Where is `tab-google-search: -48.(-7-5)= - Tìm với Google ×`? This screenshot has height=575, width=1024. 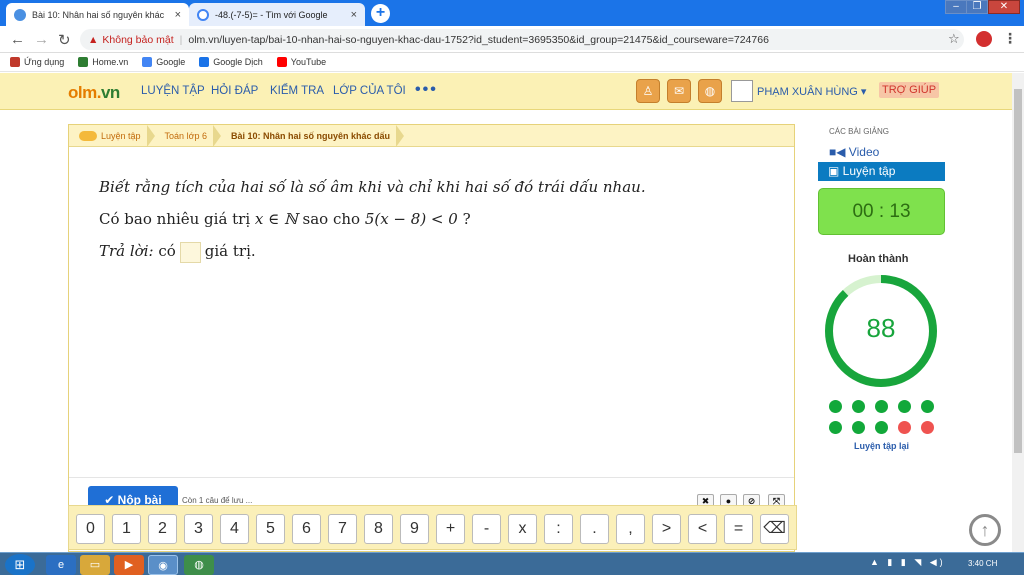
tab-google-search: -48.(-7-5)= - Tìm với Google × is located at coordinates (277, 14).